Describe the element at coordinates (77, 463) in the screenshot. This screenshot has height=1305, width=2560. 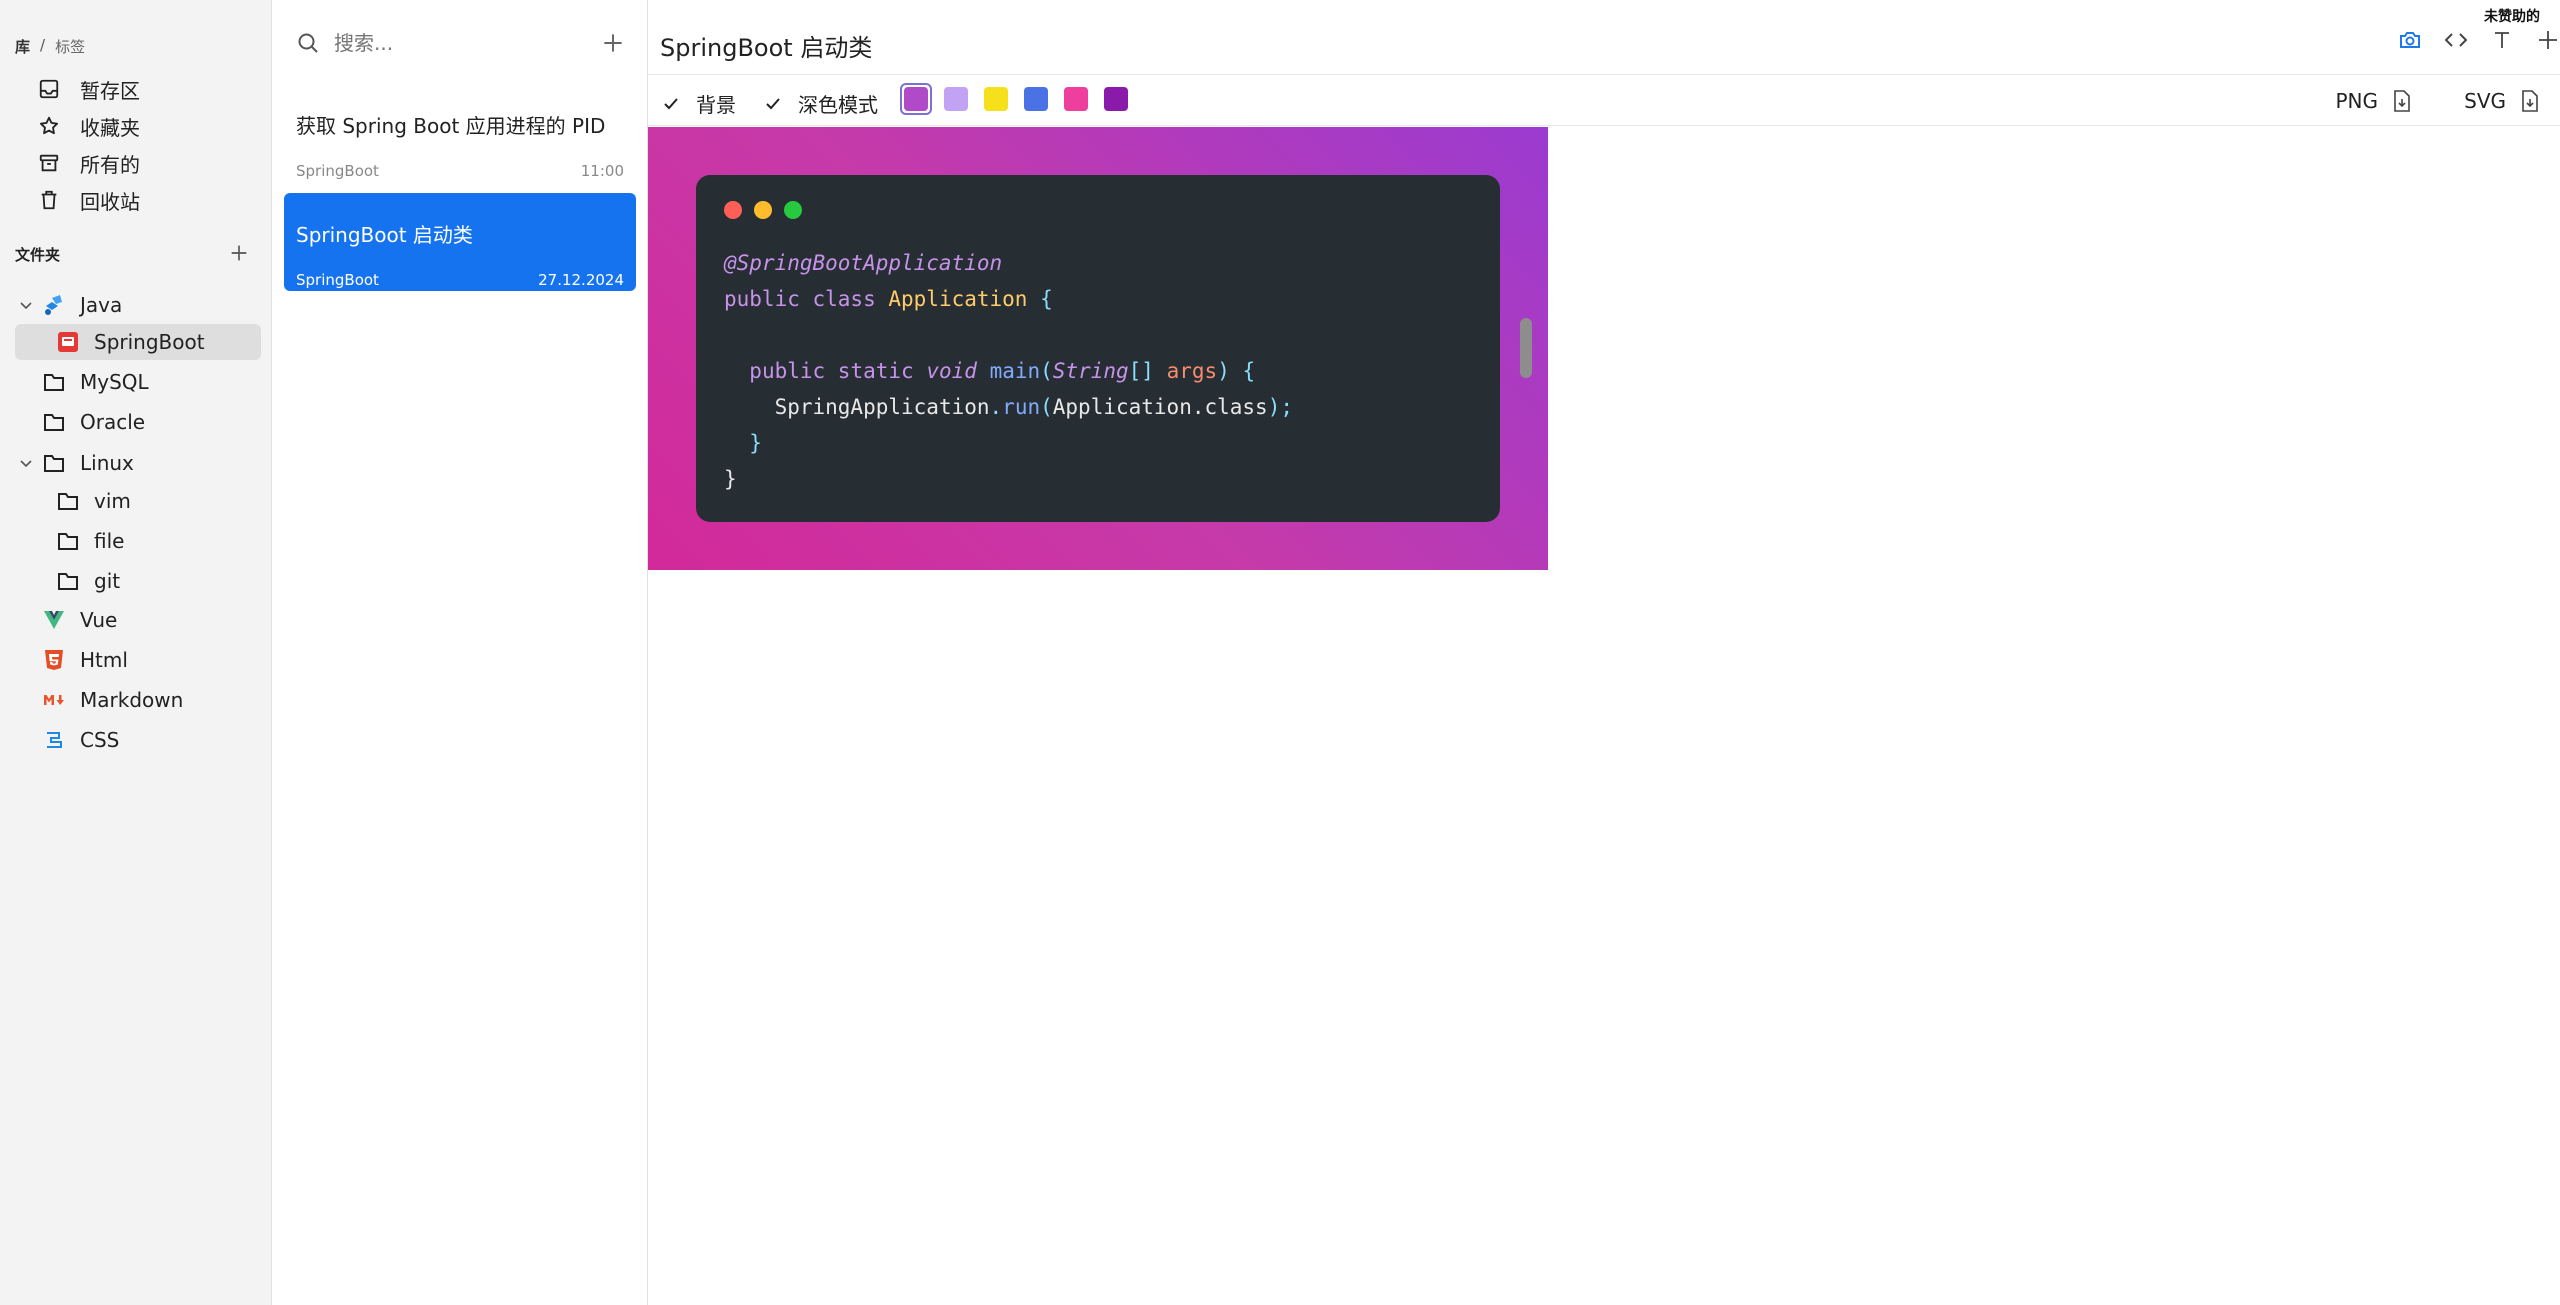
I see `sidebar-folder-linux: Linux` at that location.